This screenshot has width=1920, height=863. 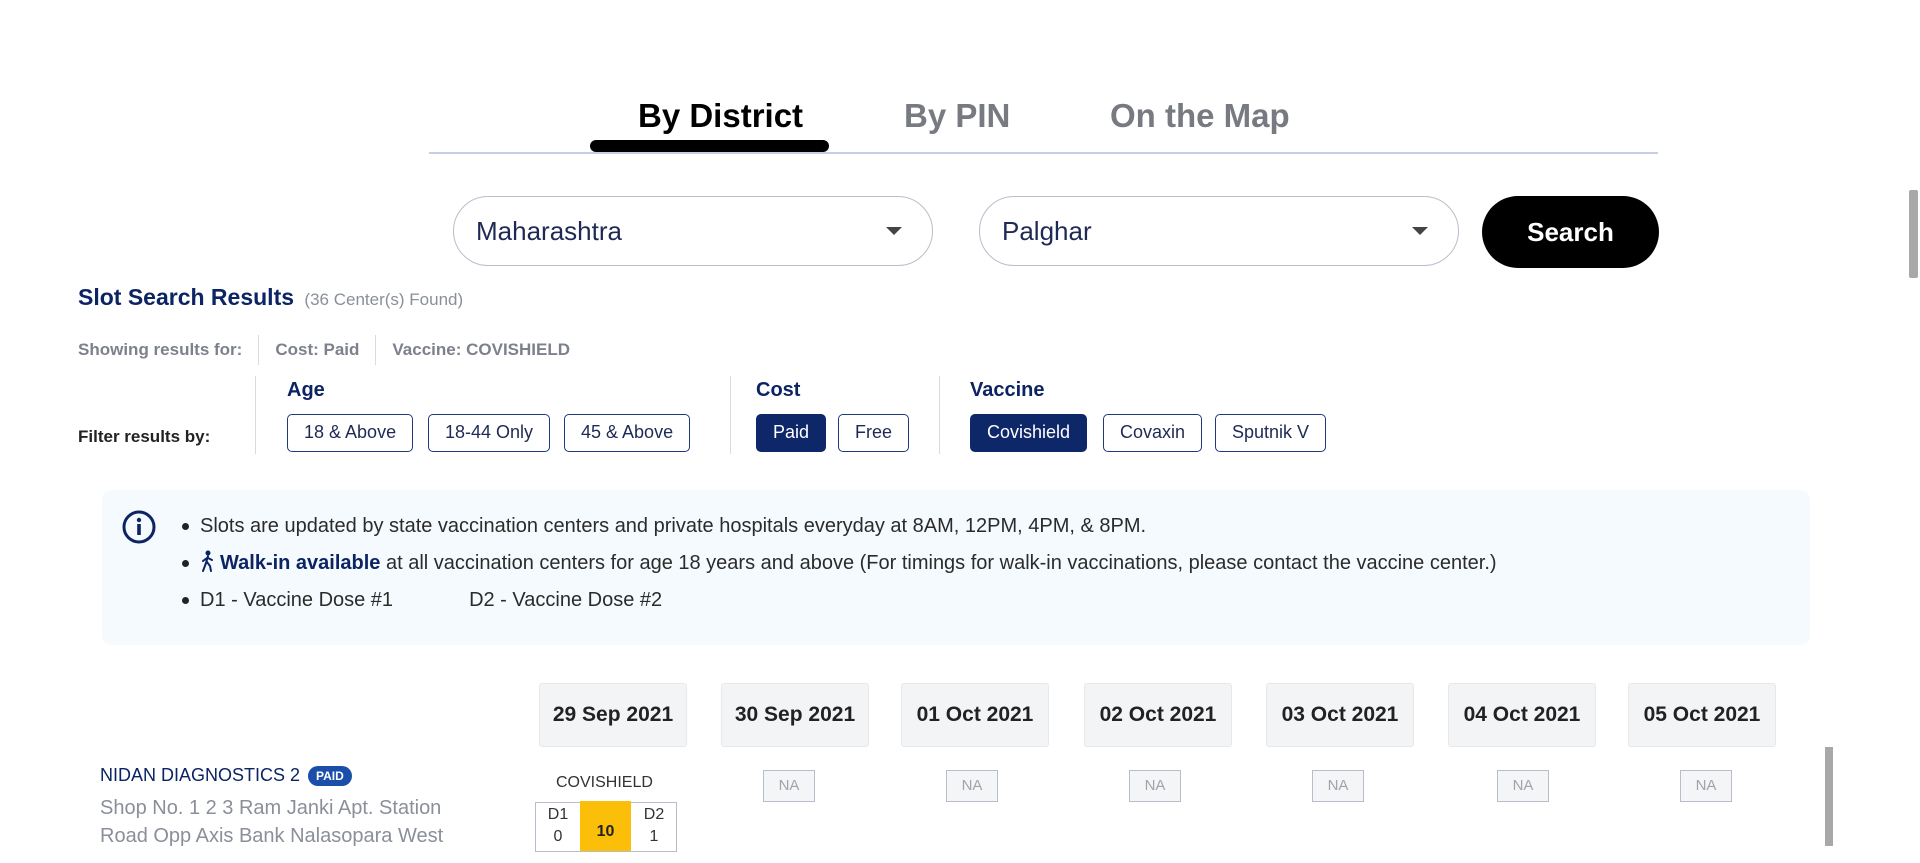 What do you see at coordinates (489, 433) in the screenshot?
I see `age-filter-18-44: 18-44 Only` at bounding box center [489, 433].